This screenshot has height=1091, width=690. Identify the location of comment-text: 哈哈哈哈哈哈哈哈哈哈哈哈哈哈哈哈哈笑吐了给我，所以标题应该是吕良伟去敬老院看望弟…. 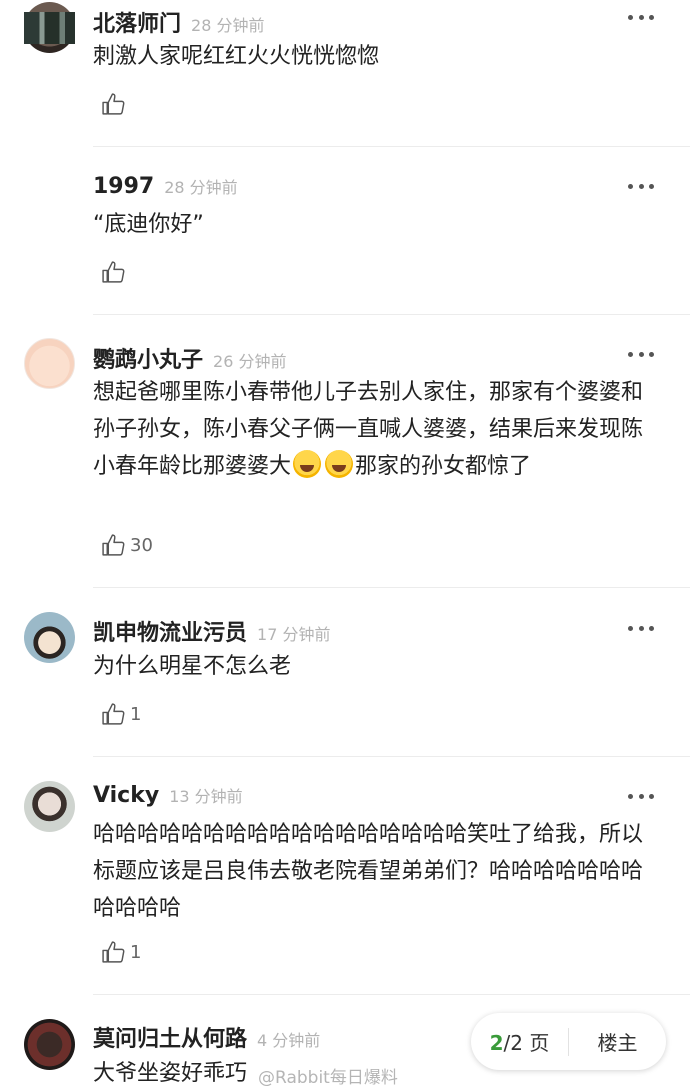
(368, 871).